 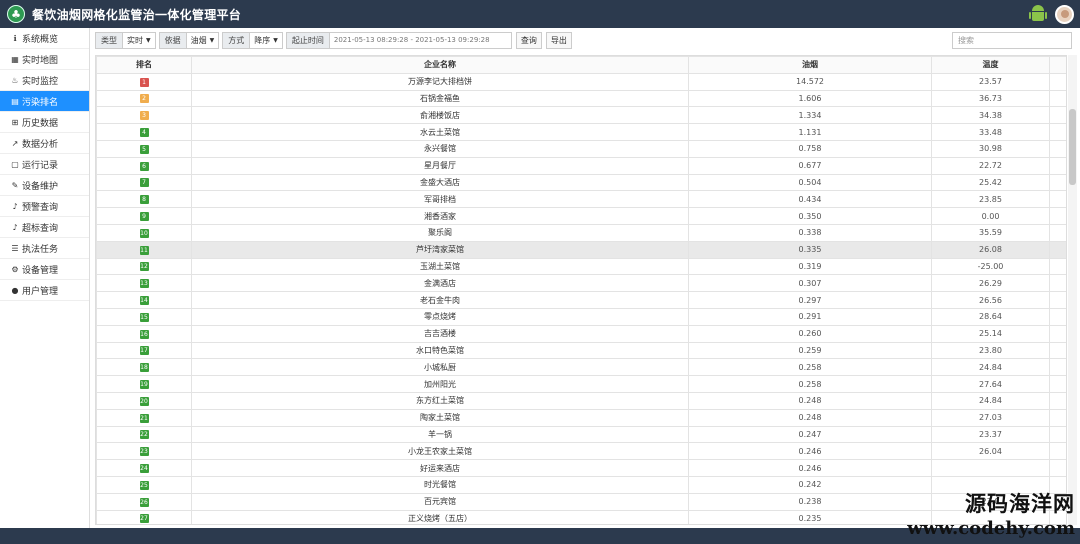 I want to click on sidebar-item-devices: ⚙ 设备管理, so click(x=44, y=269).